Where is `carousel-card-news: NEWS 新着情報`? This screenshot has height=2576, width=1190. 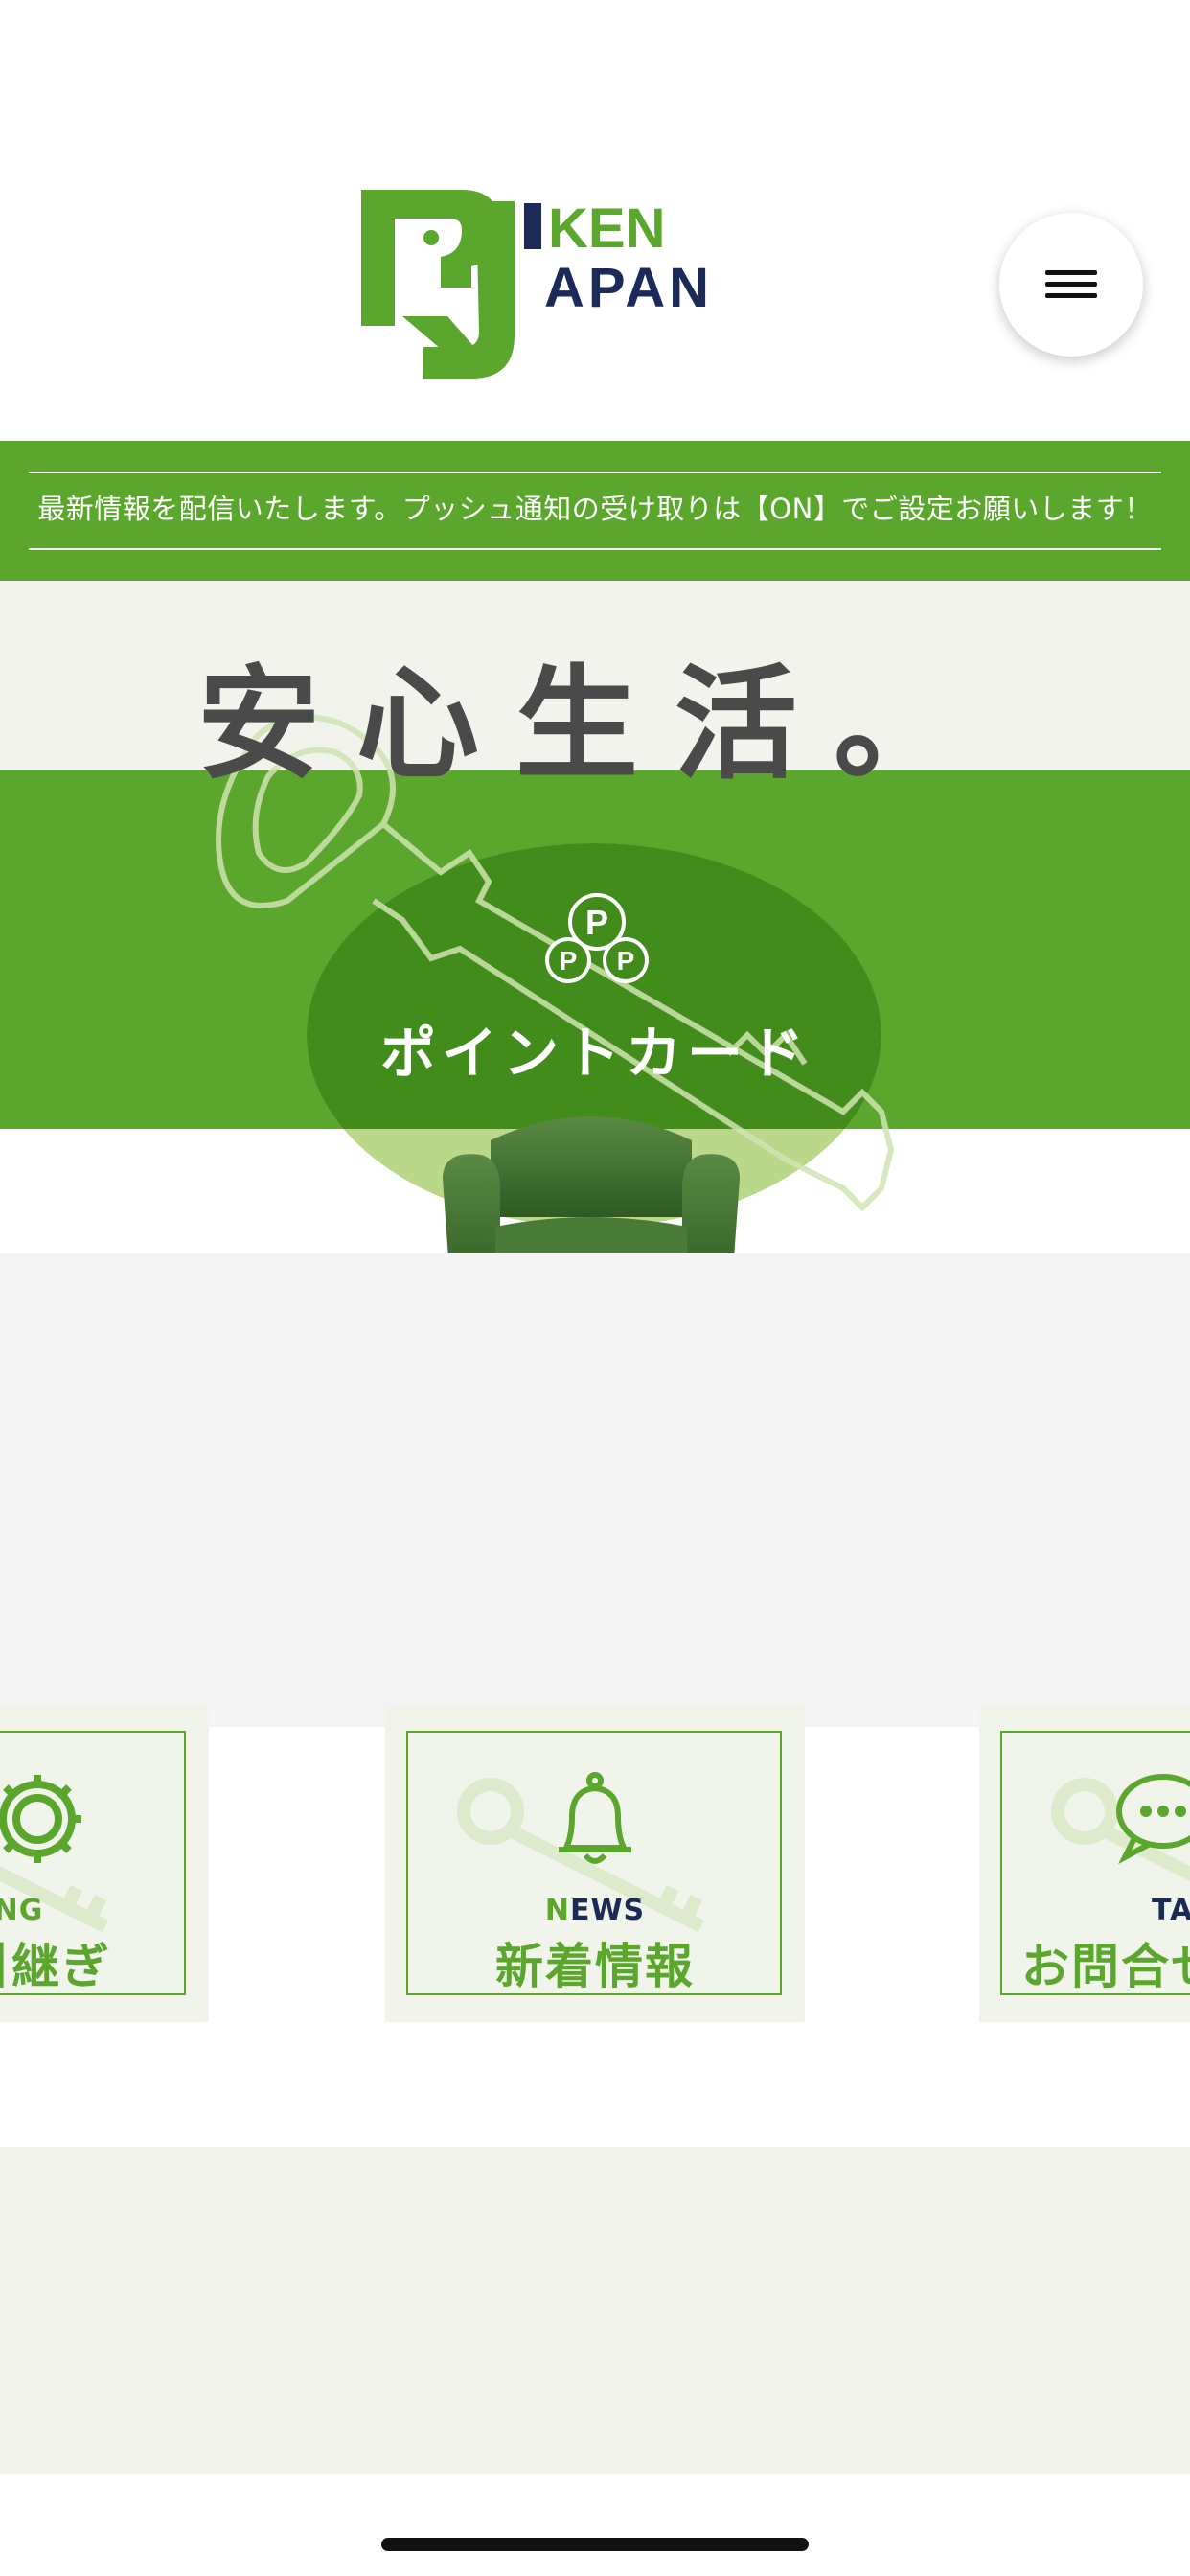 carousel-card-news: NEWS 新着情報 is located at coordinates (595, 1864).